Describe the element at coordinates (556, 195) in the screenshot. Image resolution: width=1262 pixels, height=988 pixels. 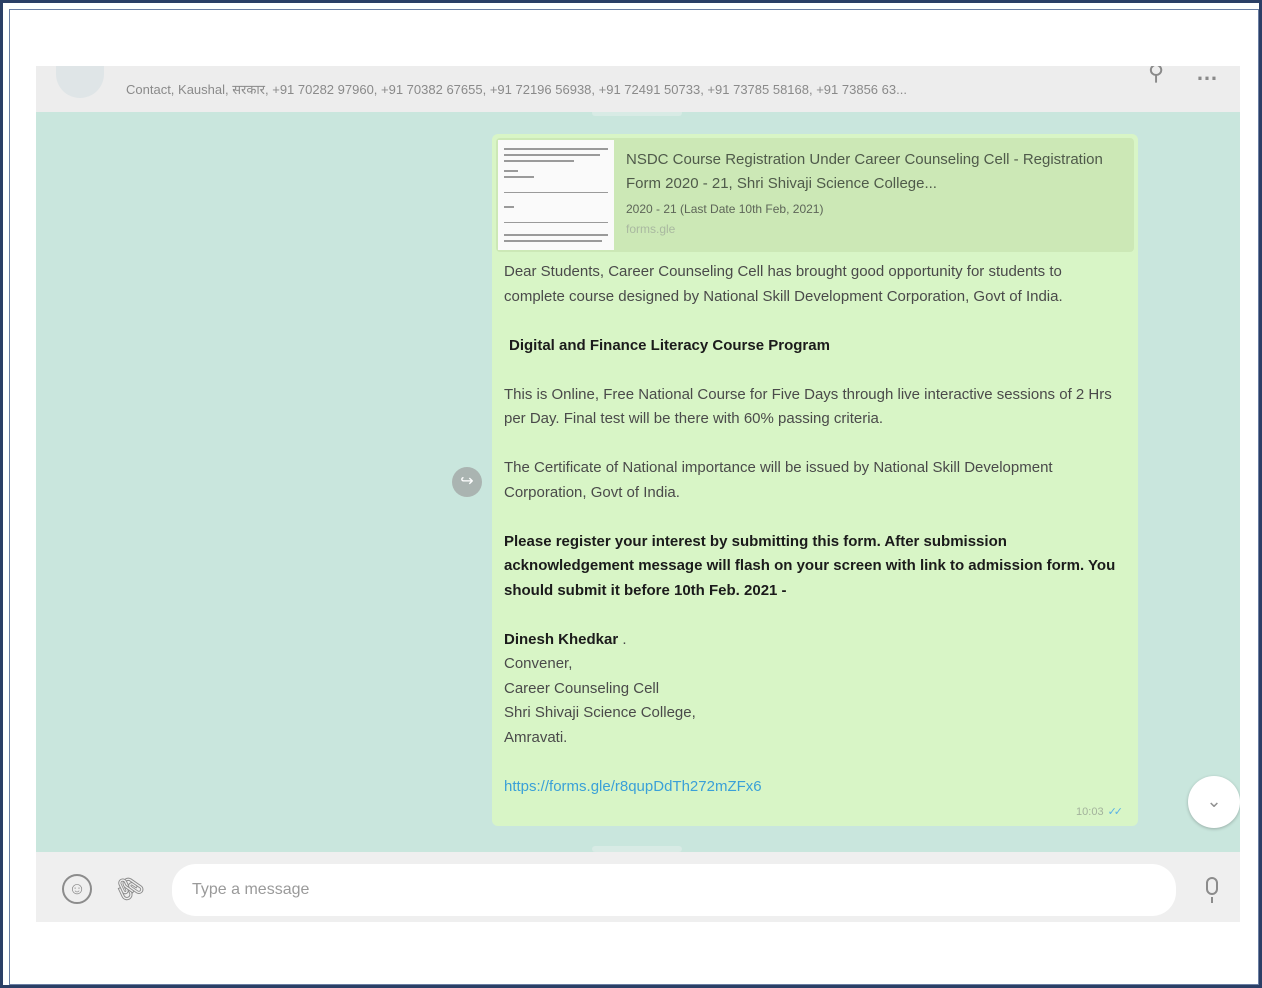
I see `link-preview-thumbnail` at that location.